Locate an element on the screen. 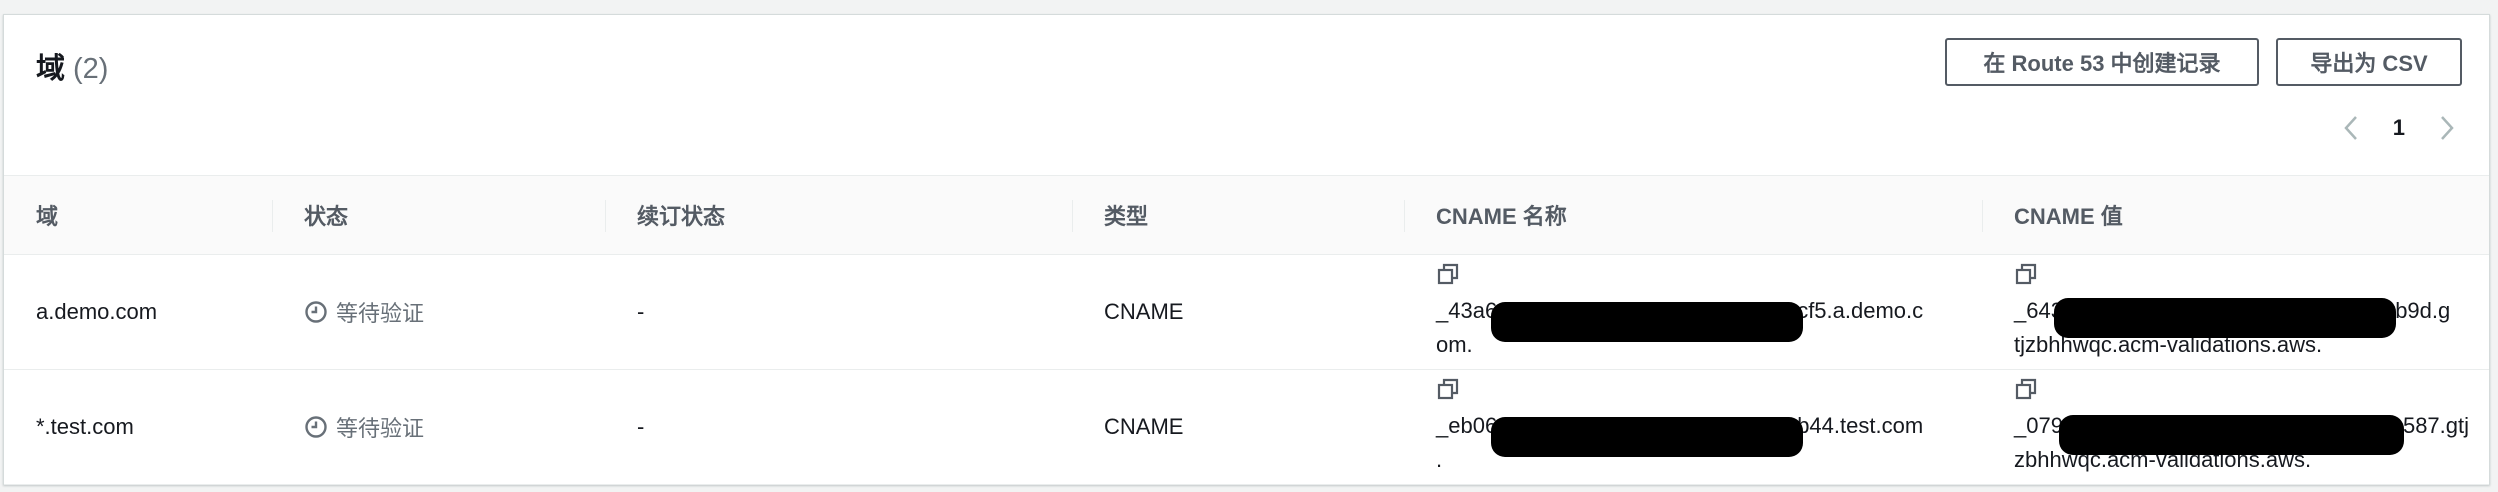  column-header-type: 类型 is located at coordinates (1238, 215).